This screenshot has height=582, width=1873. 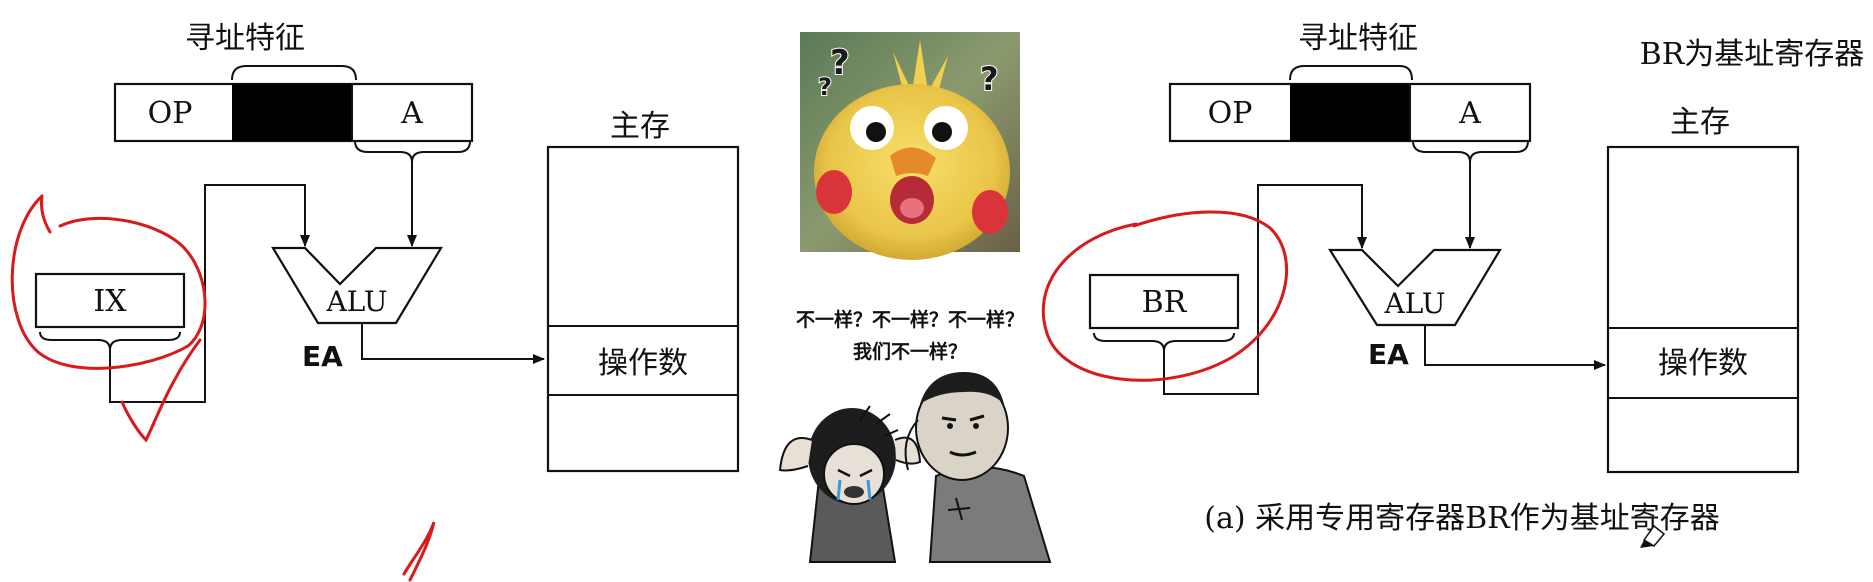 I want to click on right-feature-label: 寻址特征, so click(x=1358, y=38).